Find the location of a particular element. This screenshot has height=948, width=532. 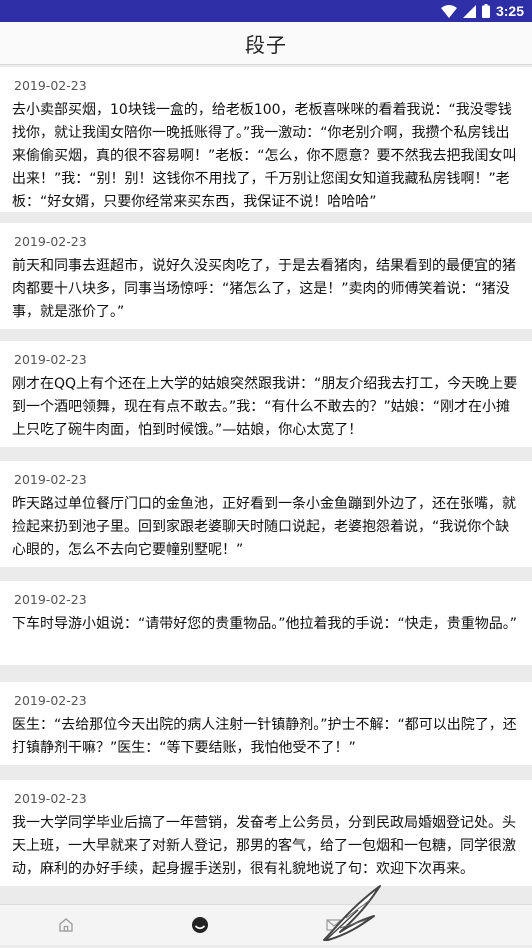

tab-jokes is located at coordinates (200, 925).